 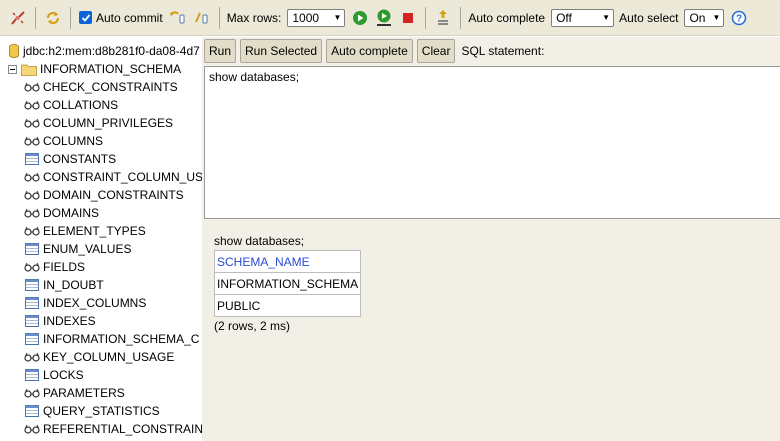 What do you see at coordinates (29, 69) in the screenshot?
I see `folder-icon` at bounding box center [29, 69].